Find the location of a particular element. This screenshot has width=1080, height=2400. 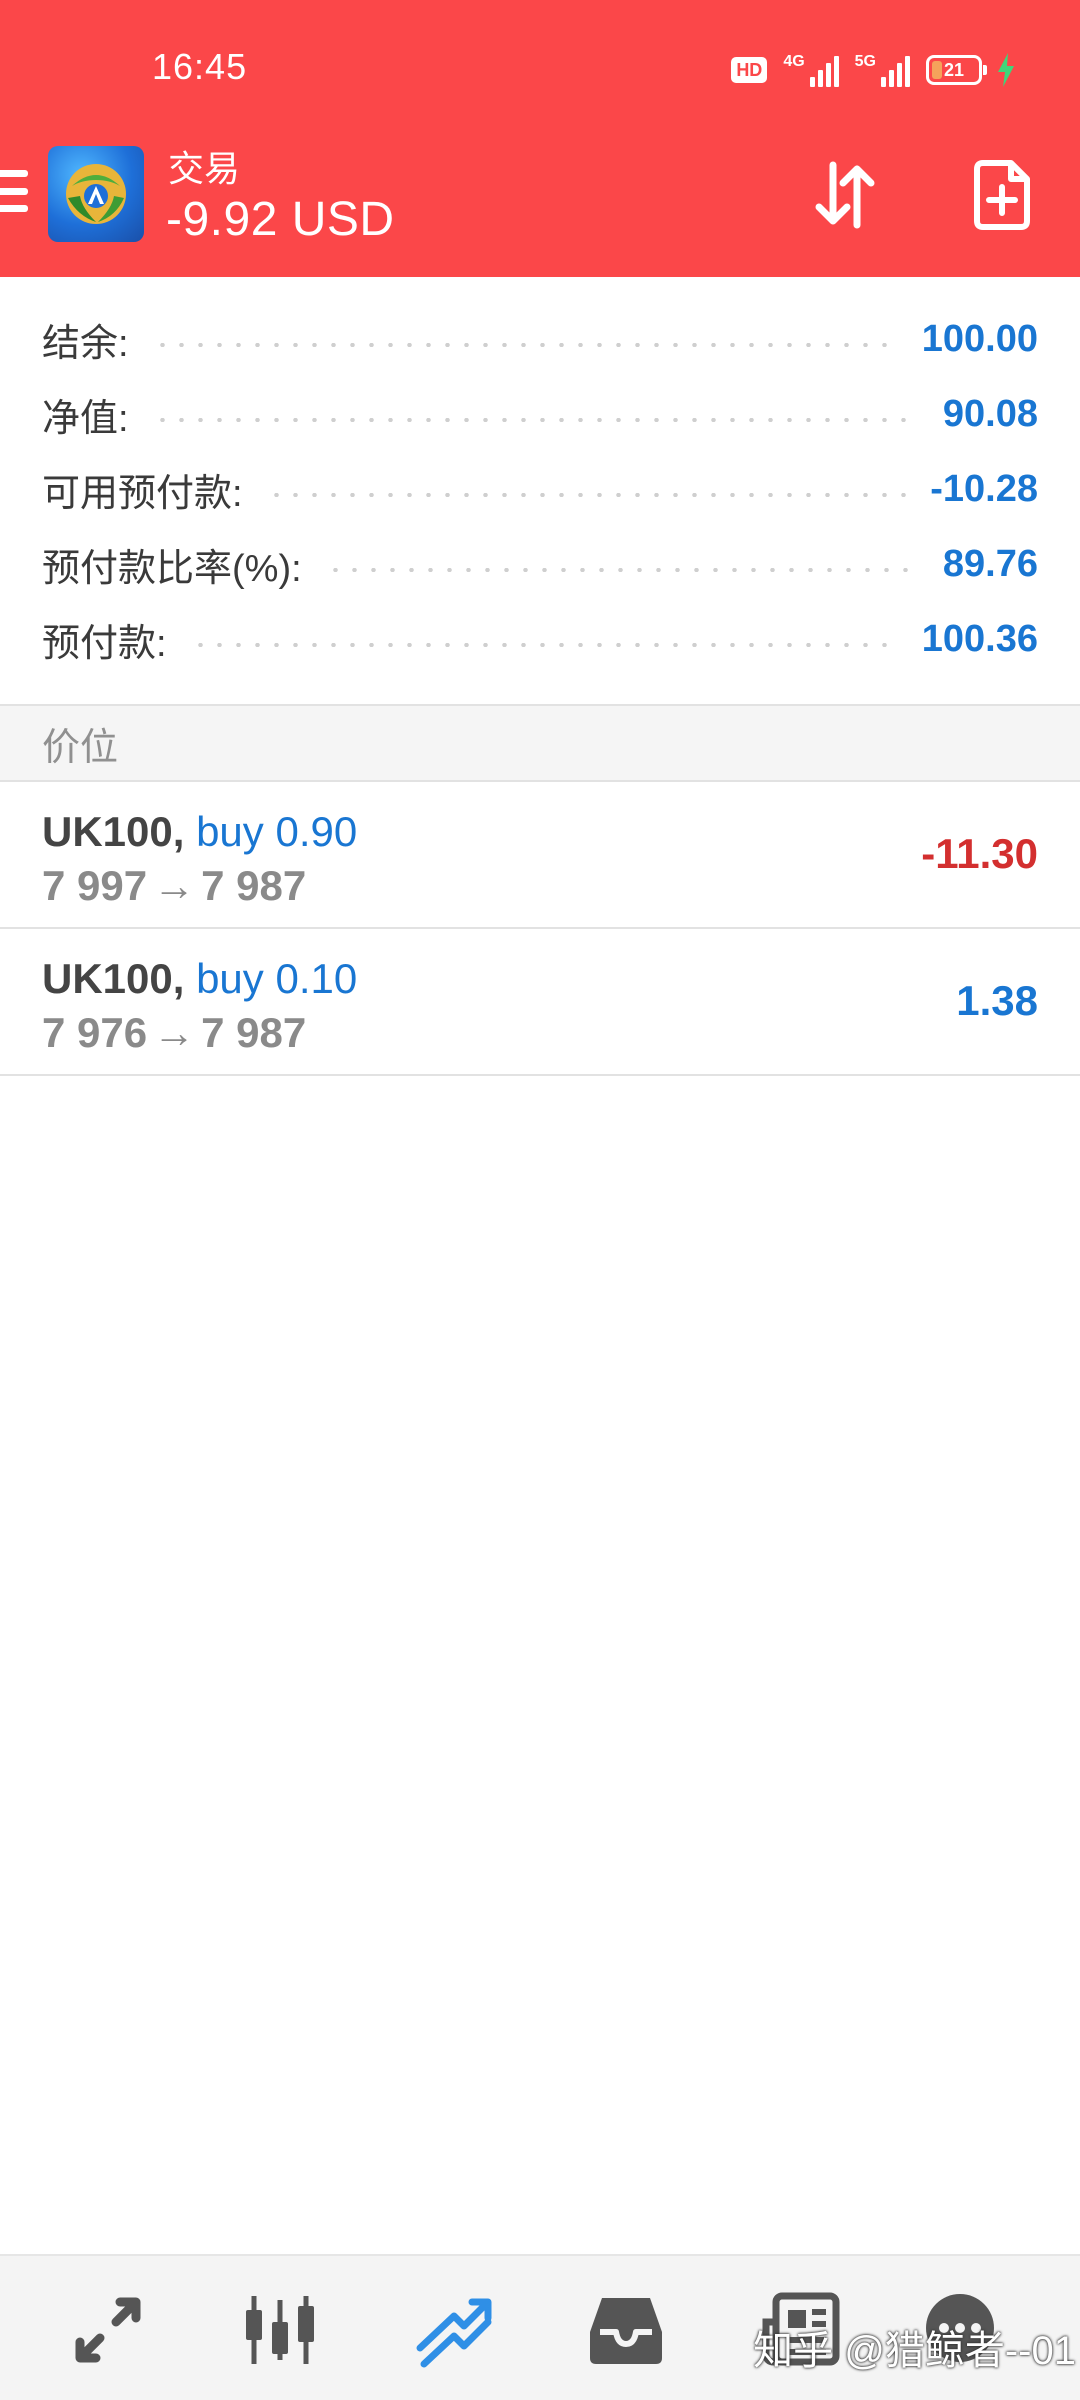

position-title: UK100, buy 0.10 is located at coordinates (199, 979).